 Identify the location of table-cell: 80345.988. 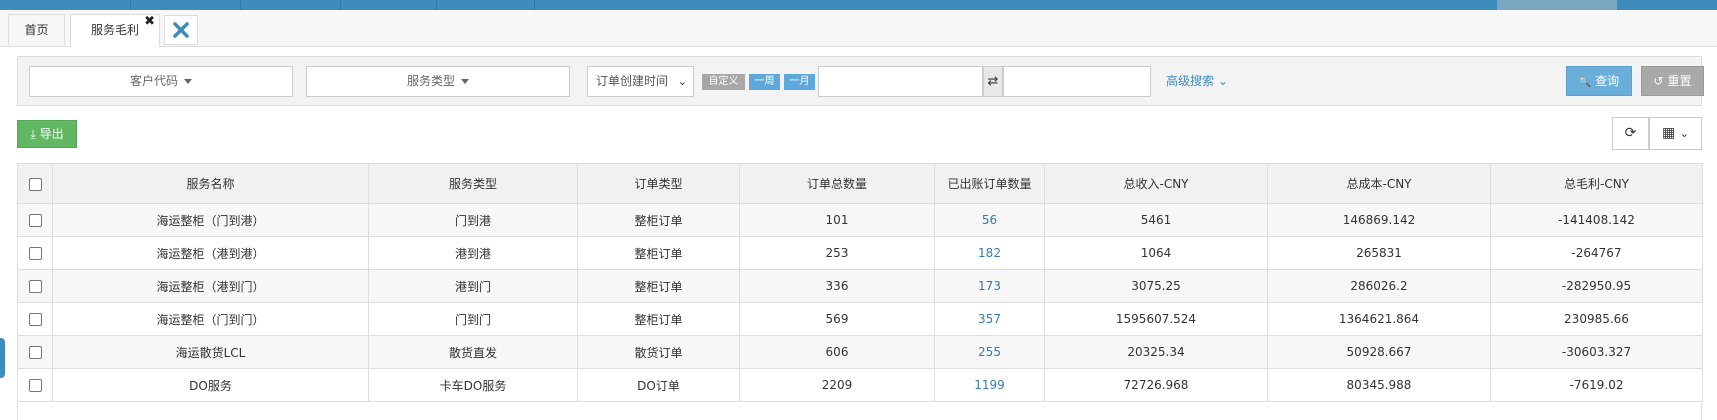
(1379, 385).